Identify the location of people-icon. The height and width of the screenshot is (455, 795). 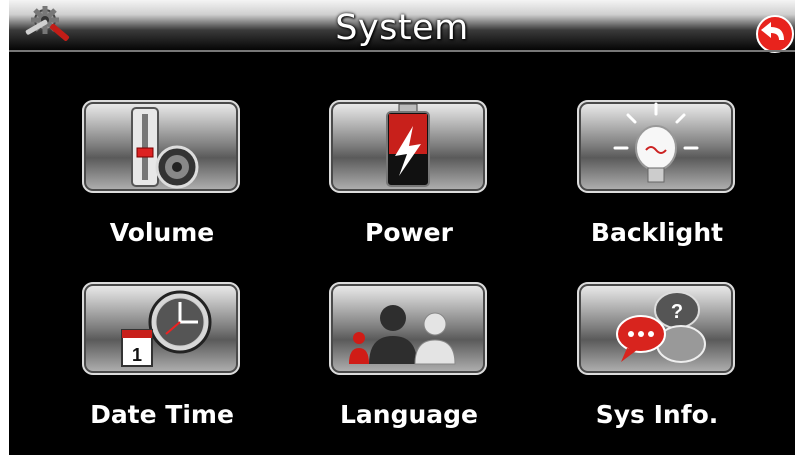
(402, 335).